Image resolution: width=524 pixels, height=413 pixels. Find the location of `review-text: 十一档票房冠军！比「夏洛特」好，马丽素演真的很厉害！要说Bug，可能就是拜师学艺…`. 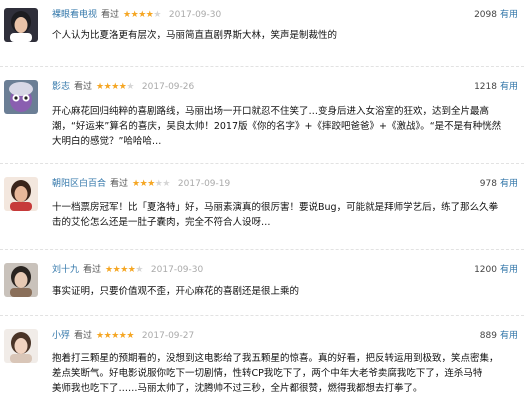

review-text: 十一档票房冠军！比「夏洛特」好，马丽素演真的很厉害！要说Bug，可能就是拜师学艺… is located at coordinates (285, 215).